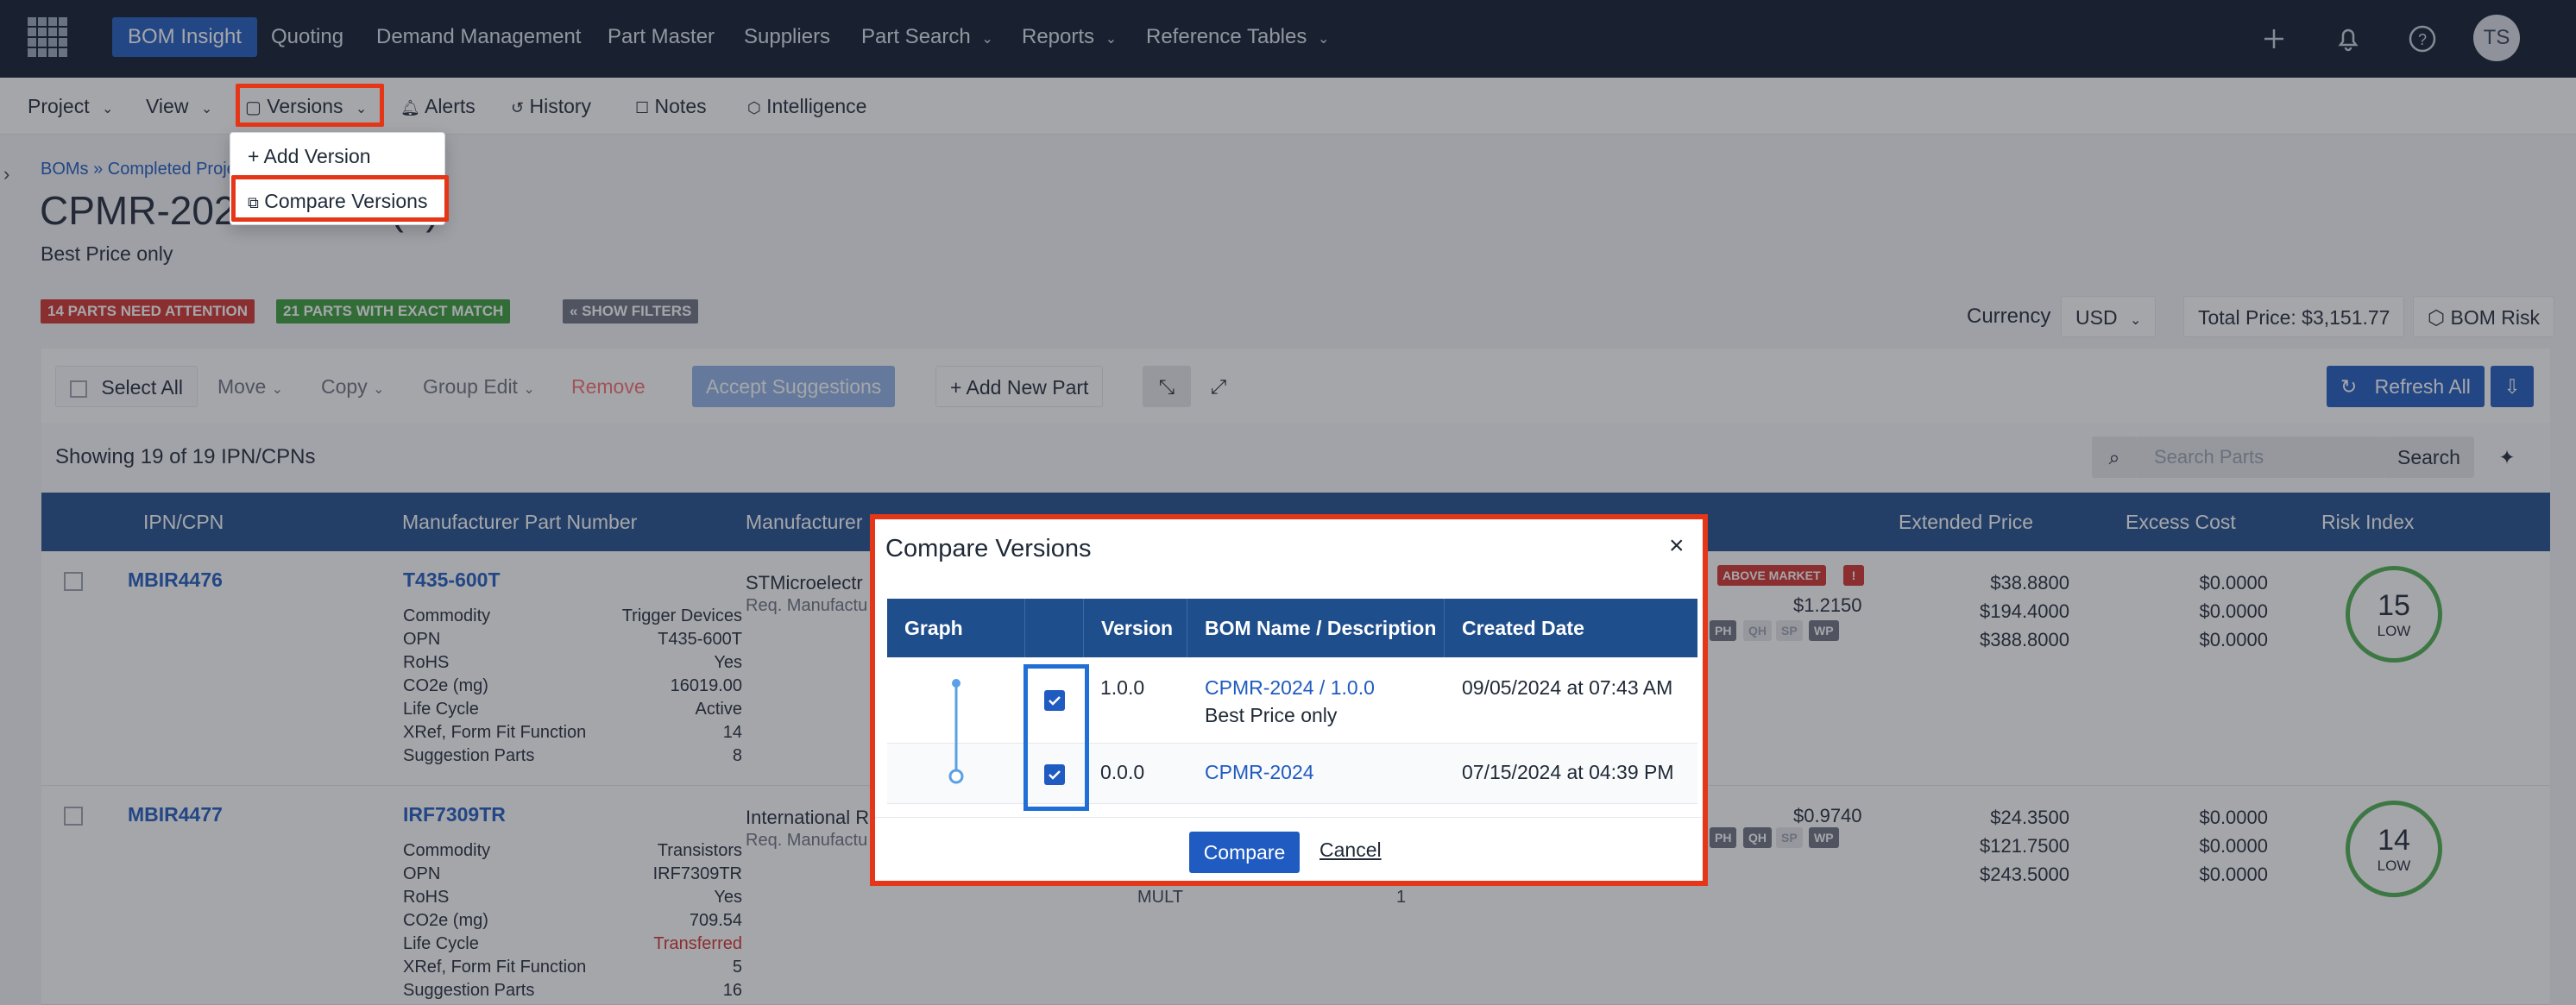 The width and height of the screenshot is (2576, 1005). I want to click on version-row: 0.0.0 CPMR-2024 07/15/2024 at 04:39 PM, so click(1292, 774).